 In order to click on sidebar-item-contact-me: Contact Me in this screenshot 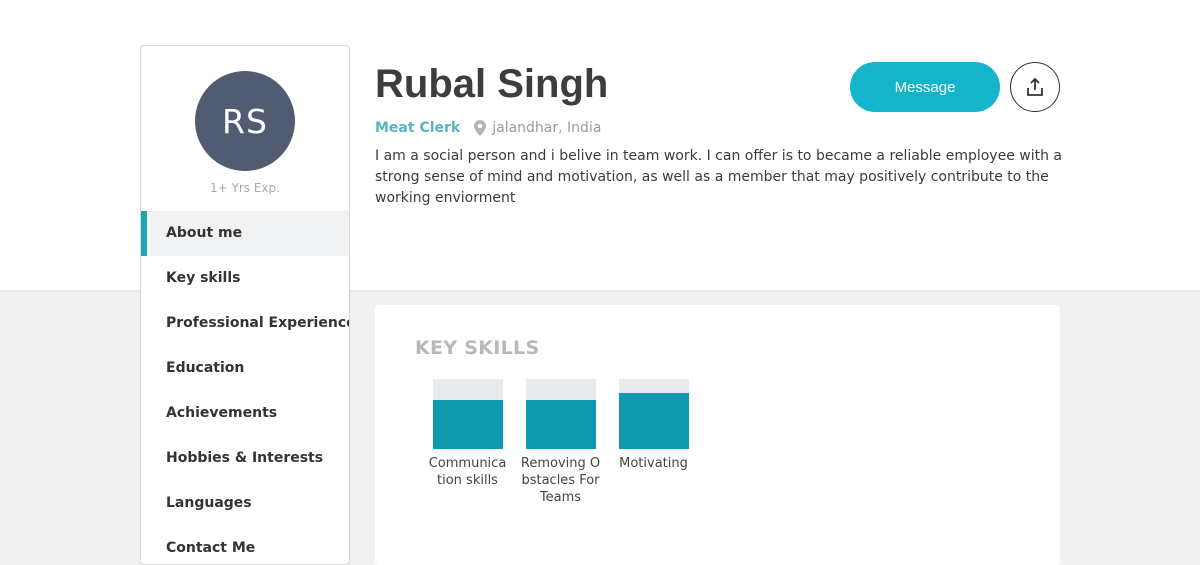, I will do `click(245, 545)`.